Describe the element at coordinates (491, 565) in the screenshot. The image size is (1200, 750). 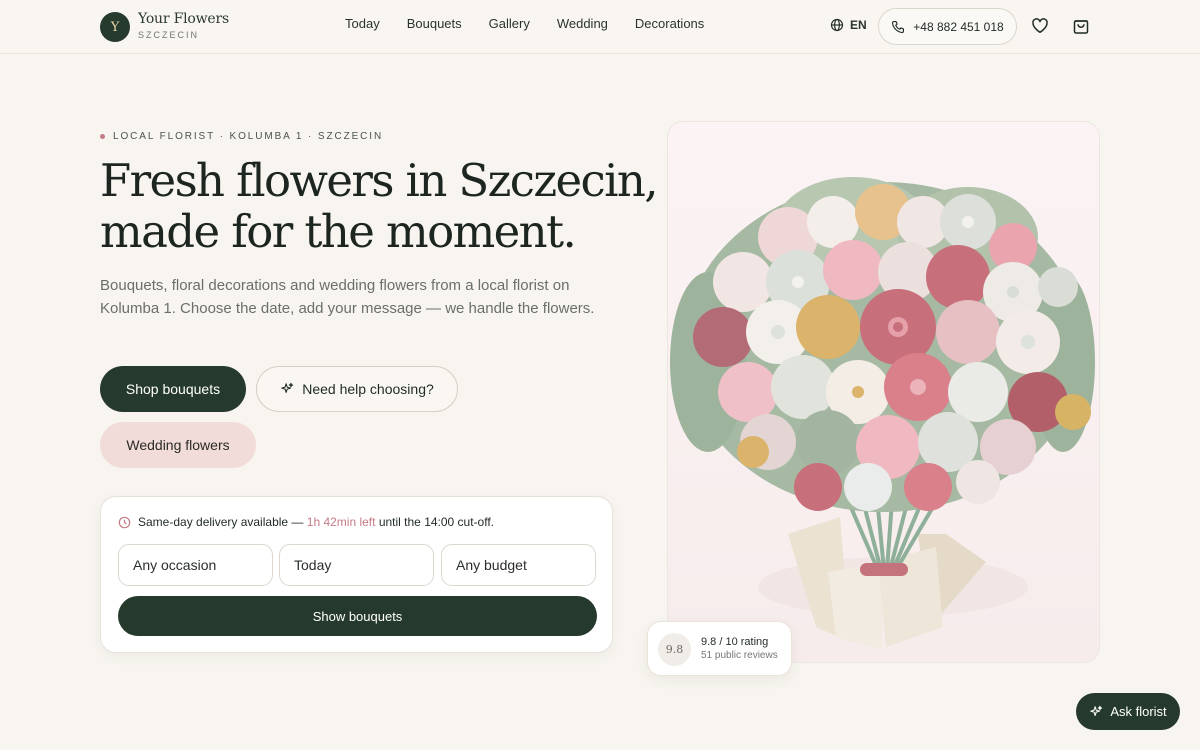
I see `budget-value: Any budget` at that location.